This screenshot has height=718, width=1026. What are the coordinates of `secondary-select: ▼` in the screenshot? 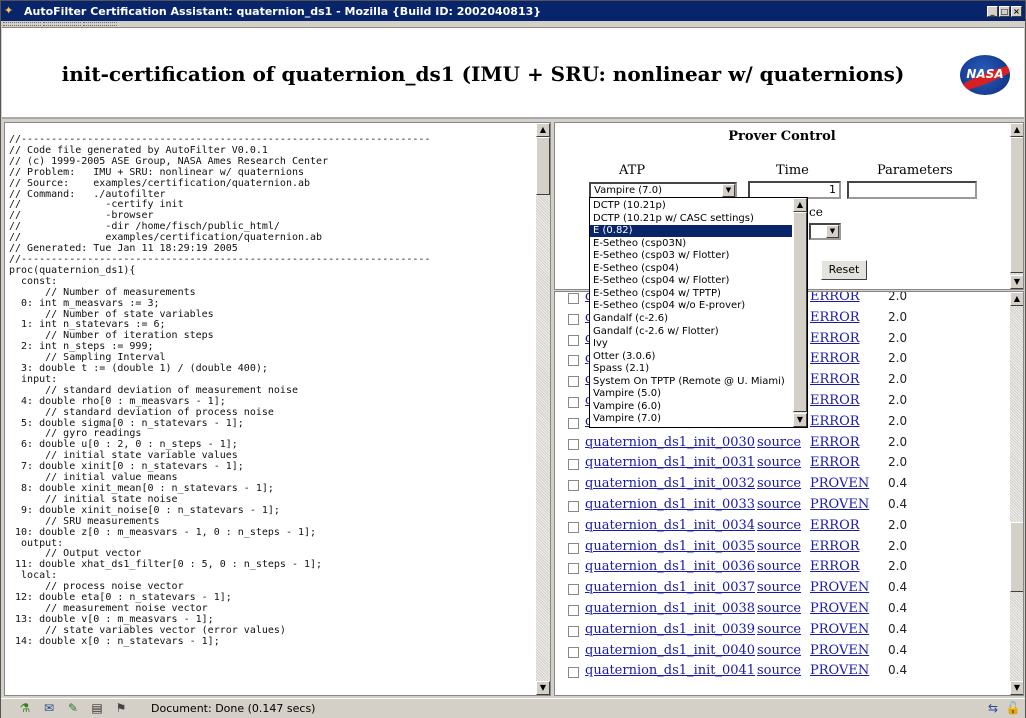 It's located at (825, 231).